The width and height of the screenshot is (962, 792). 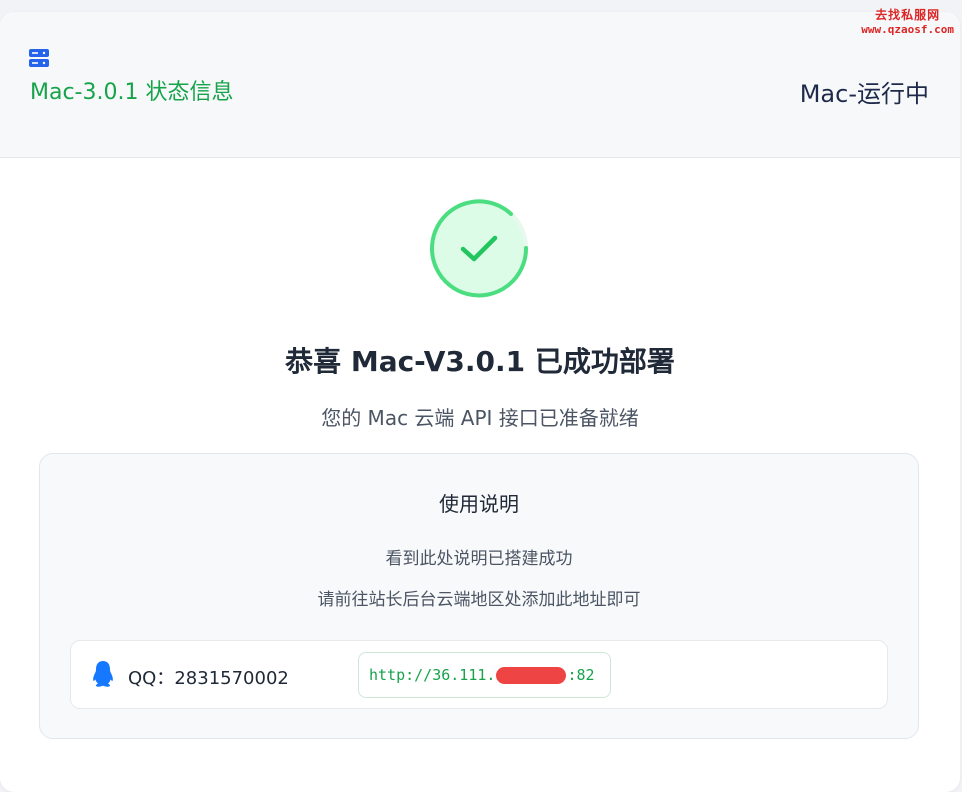 I want to click on success-subtitle: 您的 Mac 云端 API 接口已准备就绪, so click(x=480, y=418).